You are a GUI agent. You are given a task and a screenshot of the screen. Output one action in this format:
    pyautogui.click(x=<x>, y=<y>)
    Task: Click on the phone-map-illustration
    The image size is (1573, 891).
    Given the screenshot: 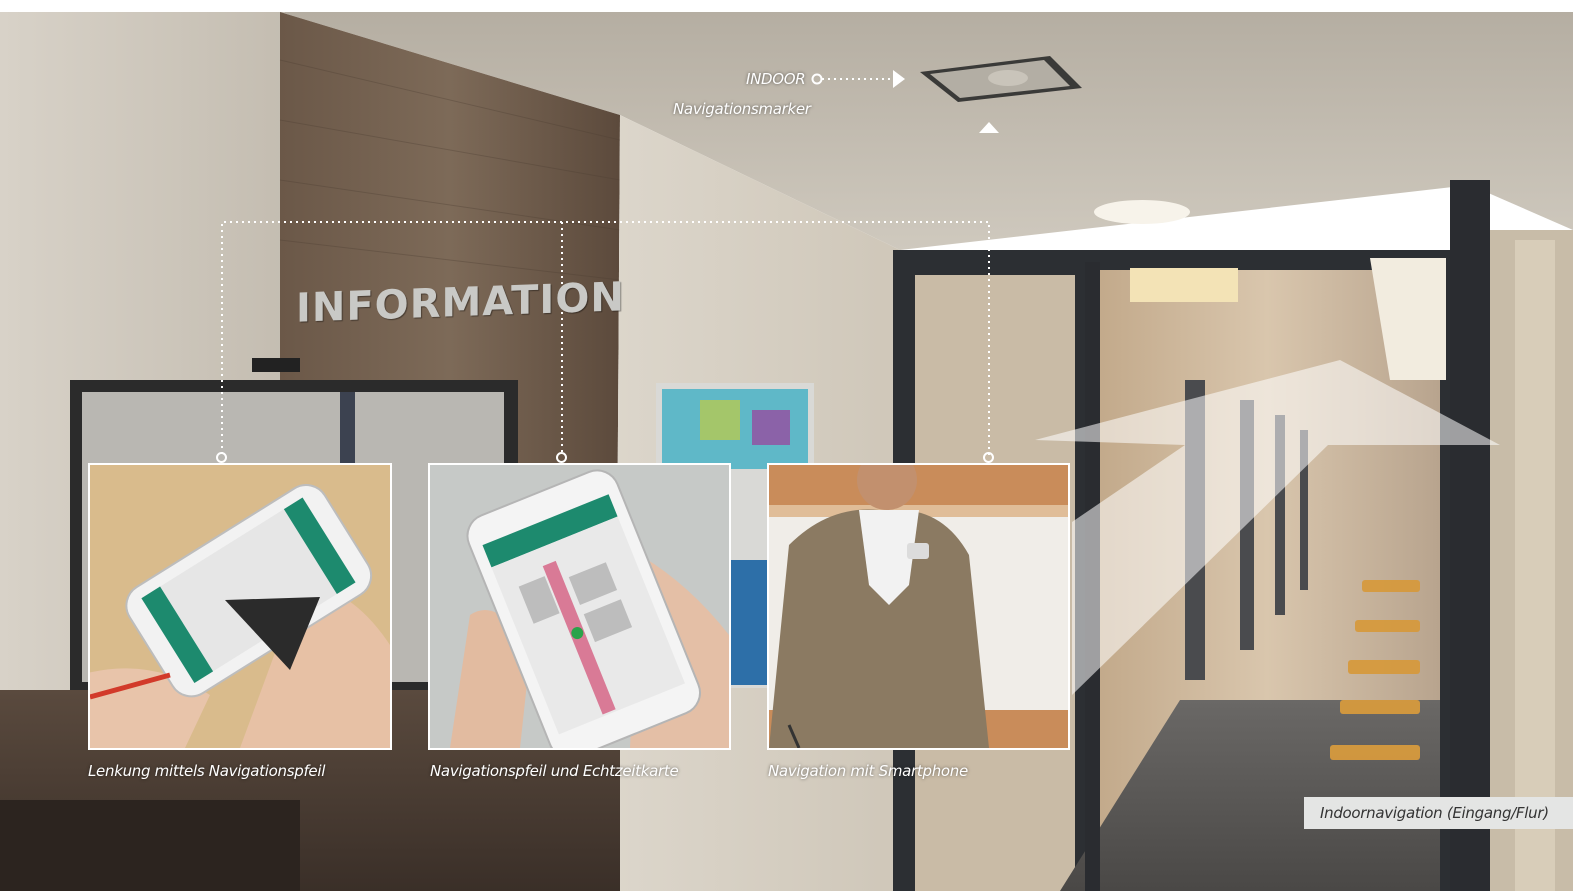 What is the action you would take?
    pyautogui.click(x=579, y=606)
    